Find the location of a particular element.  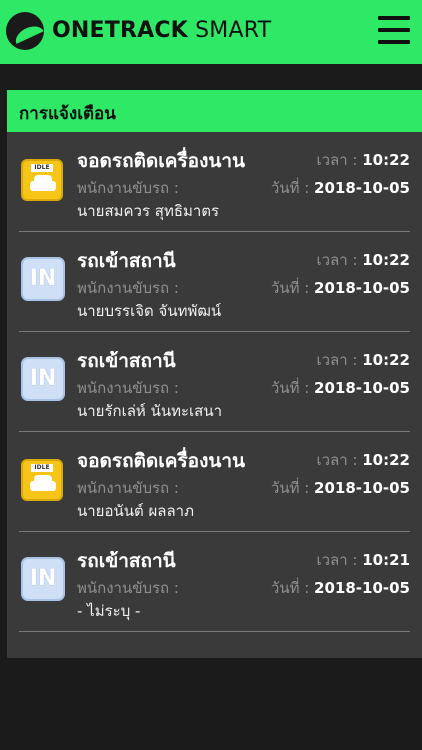

time-row: เวลา : 10:21 is located at coordinates (363, 560).